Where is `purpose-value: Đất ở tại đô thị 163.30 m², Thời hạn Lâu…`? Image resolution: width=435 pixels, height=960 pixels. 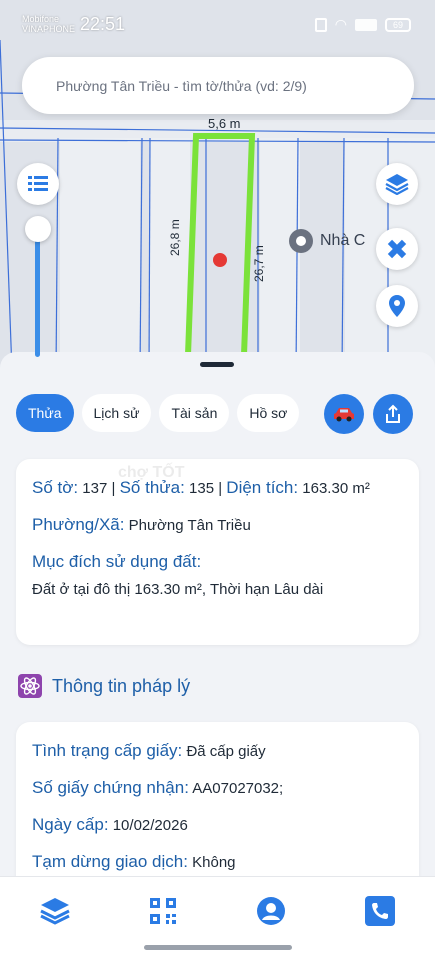 purpose-value: Đất ở tại đô thị 163.30 m², Thời hạn Lâu… is located at coordinates (178, 589).